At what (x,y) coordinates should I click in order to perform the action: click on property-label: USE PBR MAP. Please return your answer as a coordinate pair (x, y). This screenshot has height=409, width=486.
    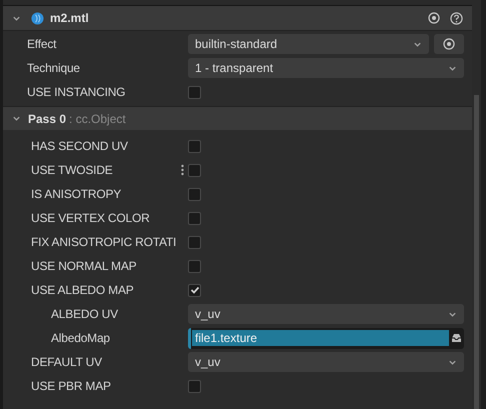
    Looking at the image, I should click on (71, 386).